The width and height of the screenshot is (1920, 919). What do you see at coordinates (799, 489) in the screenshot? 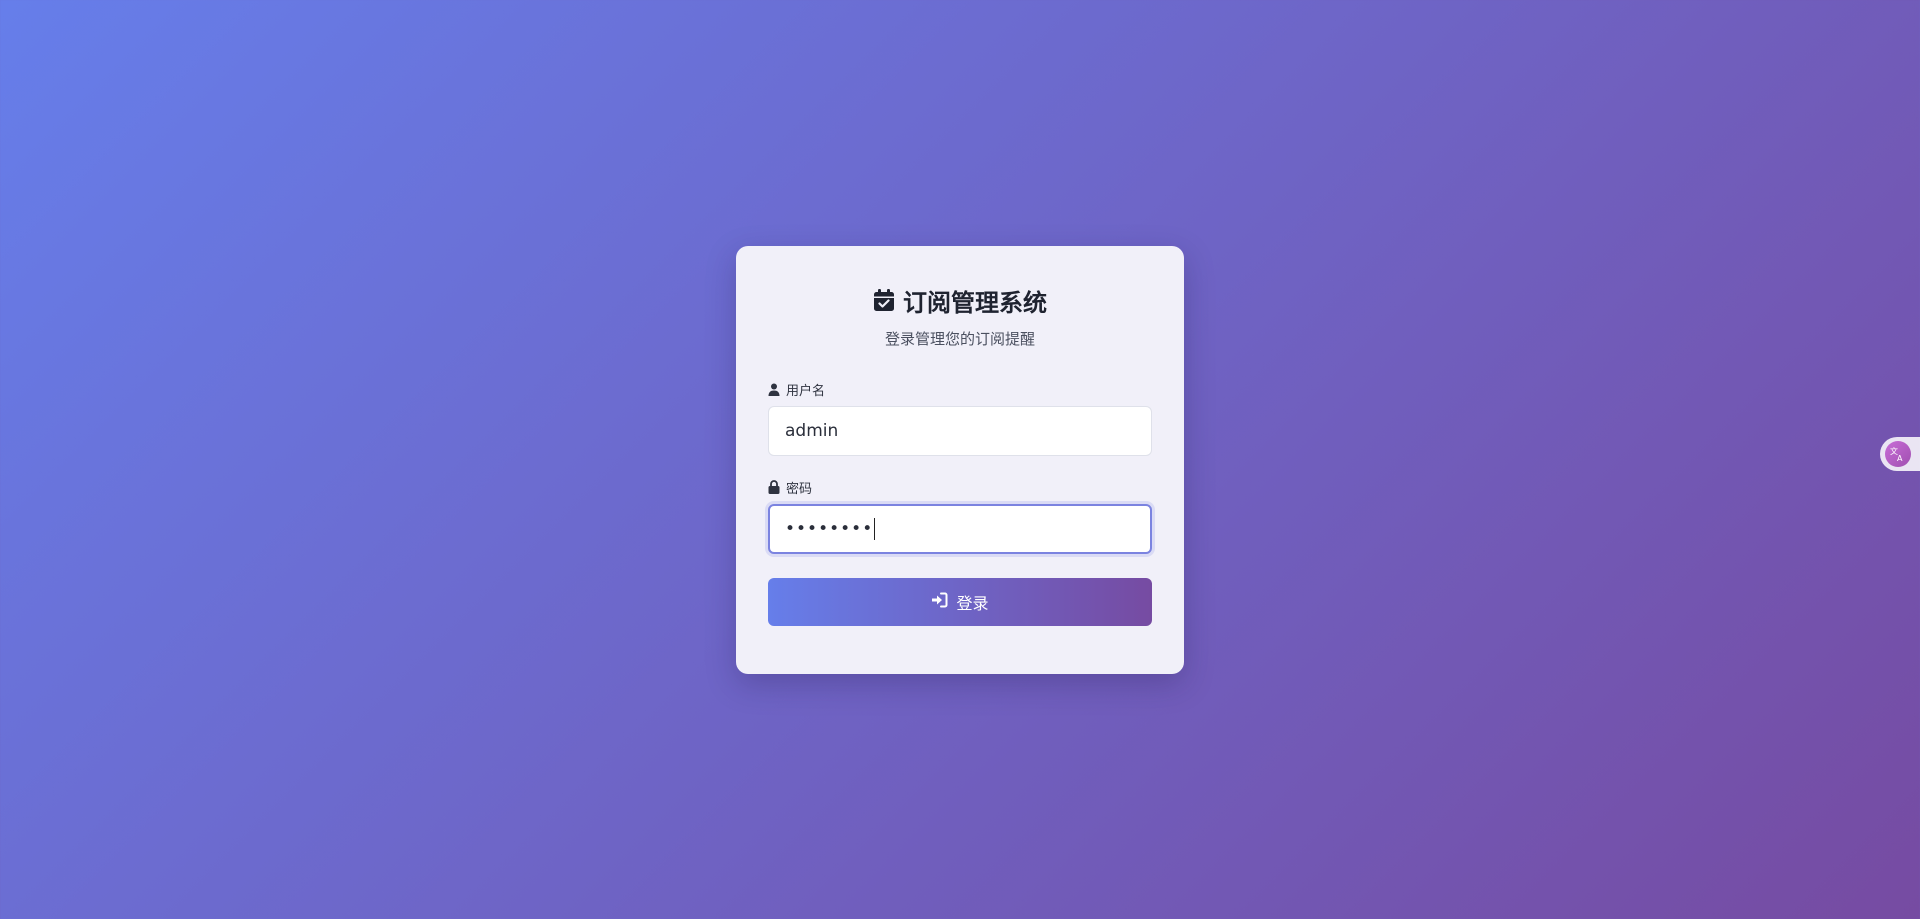
I see `password-label: 密码` at bounding box center [799, 489].